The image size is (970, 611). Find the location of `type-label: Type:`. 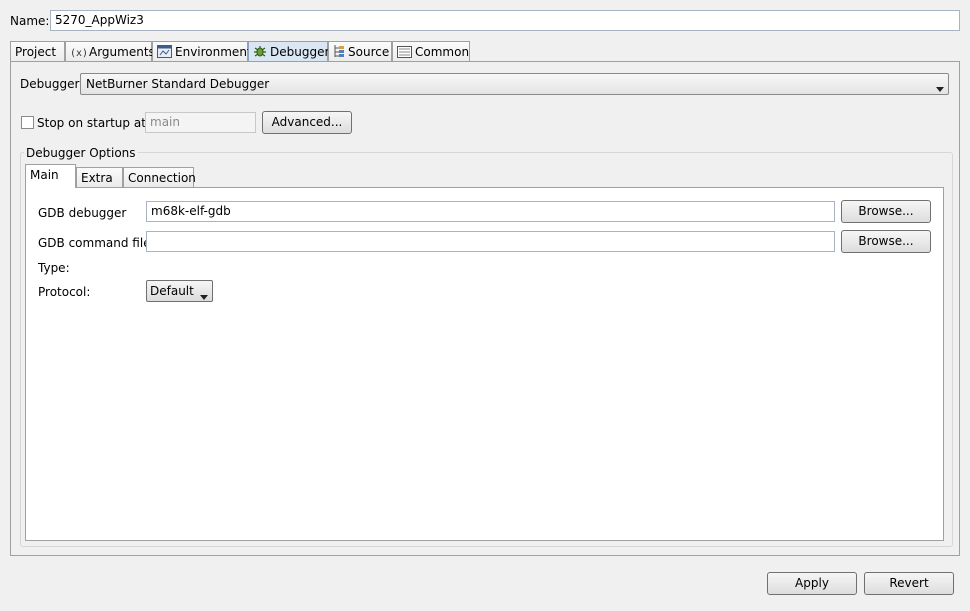

type-label: Type: is located at coordinates (54, 268).